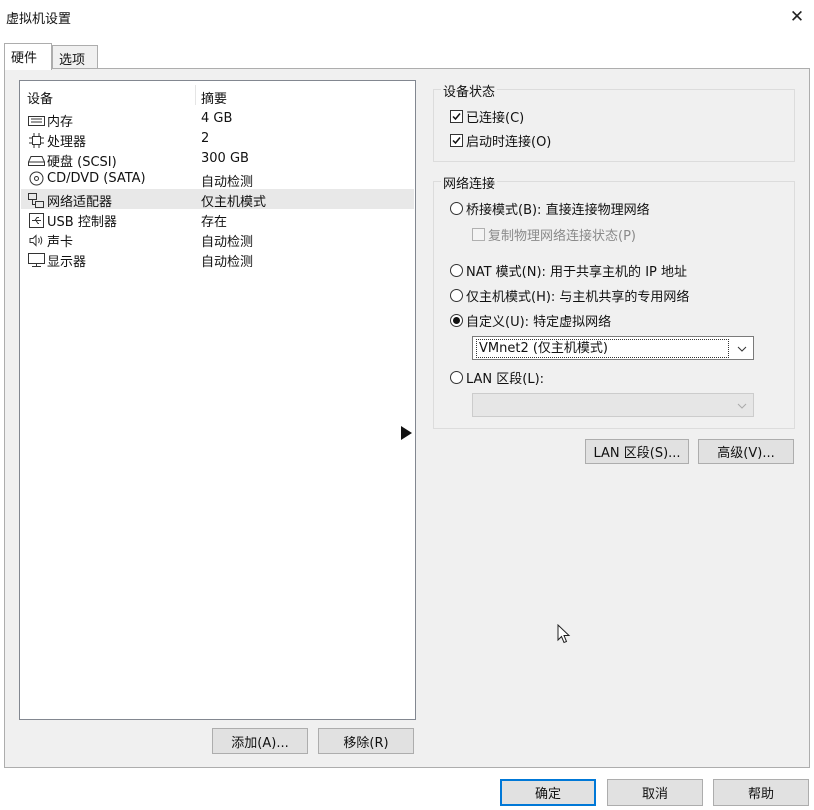 The height and width of the screenshot is (810, 814). Describe the element at coordinates (456, 377) in the screenshot. I see `lan-segment-radio-circle` at that location.